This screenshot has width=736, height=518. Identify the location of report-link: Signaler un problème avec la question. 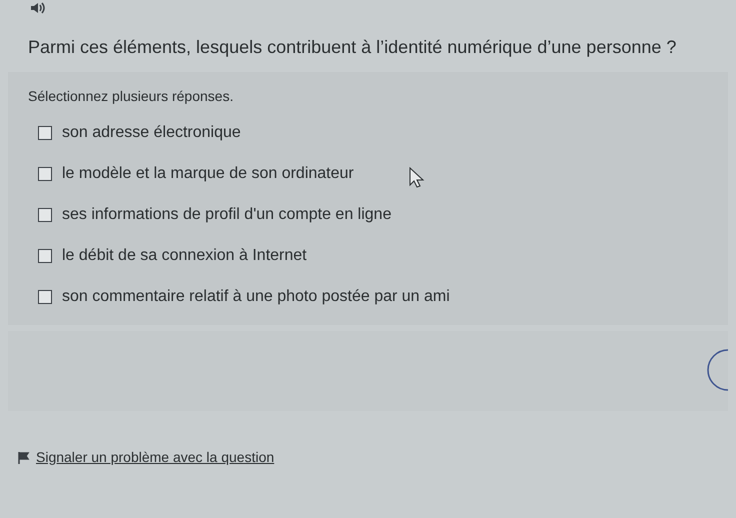
(155, 457).